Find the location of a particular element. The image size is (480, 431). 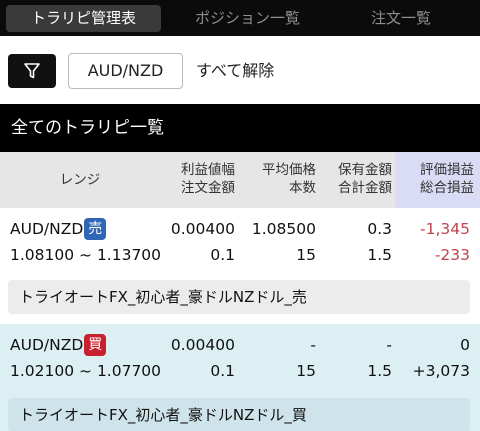

tab-trap-management: トラリピ管理表 is located at coordinates (83, 18).